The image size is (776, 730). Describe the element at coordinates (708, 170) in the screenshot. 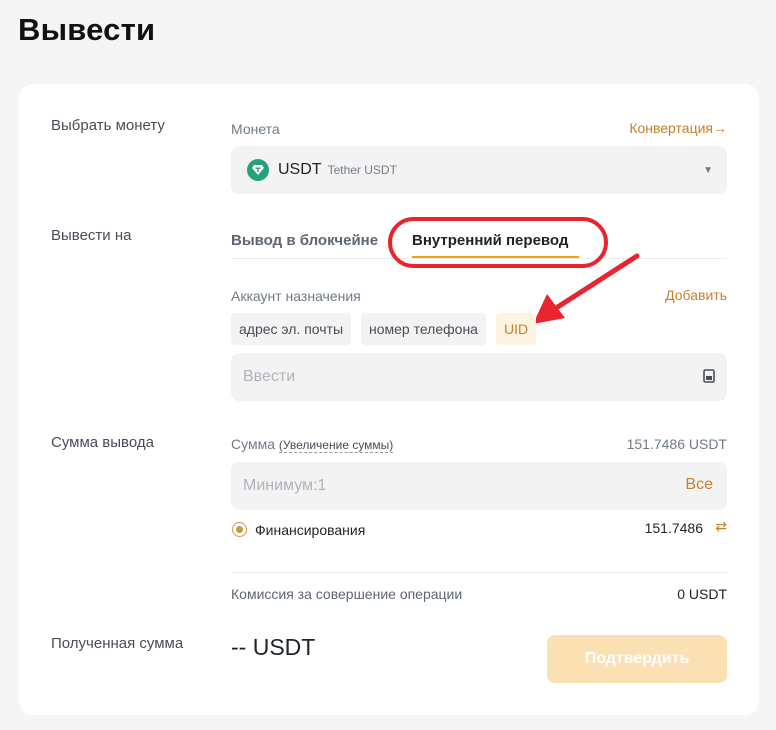

I see `caret-down-icon: ▼` at that location.